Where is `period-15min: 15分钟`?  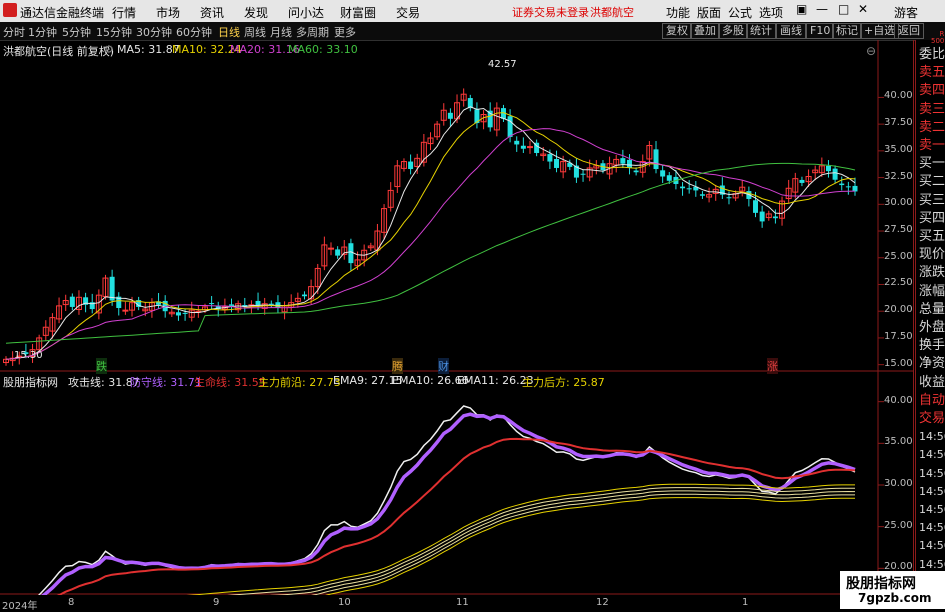
period-15min: 15分钟 is located at coordinates (114, 32).